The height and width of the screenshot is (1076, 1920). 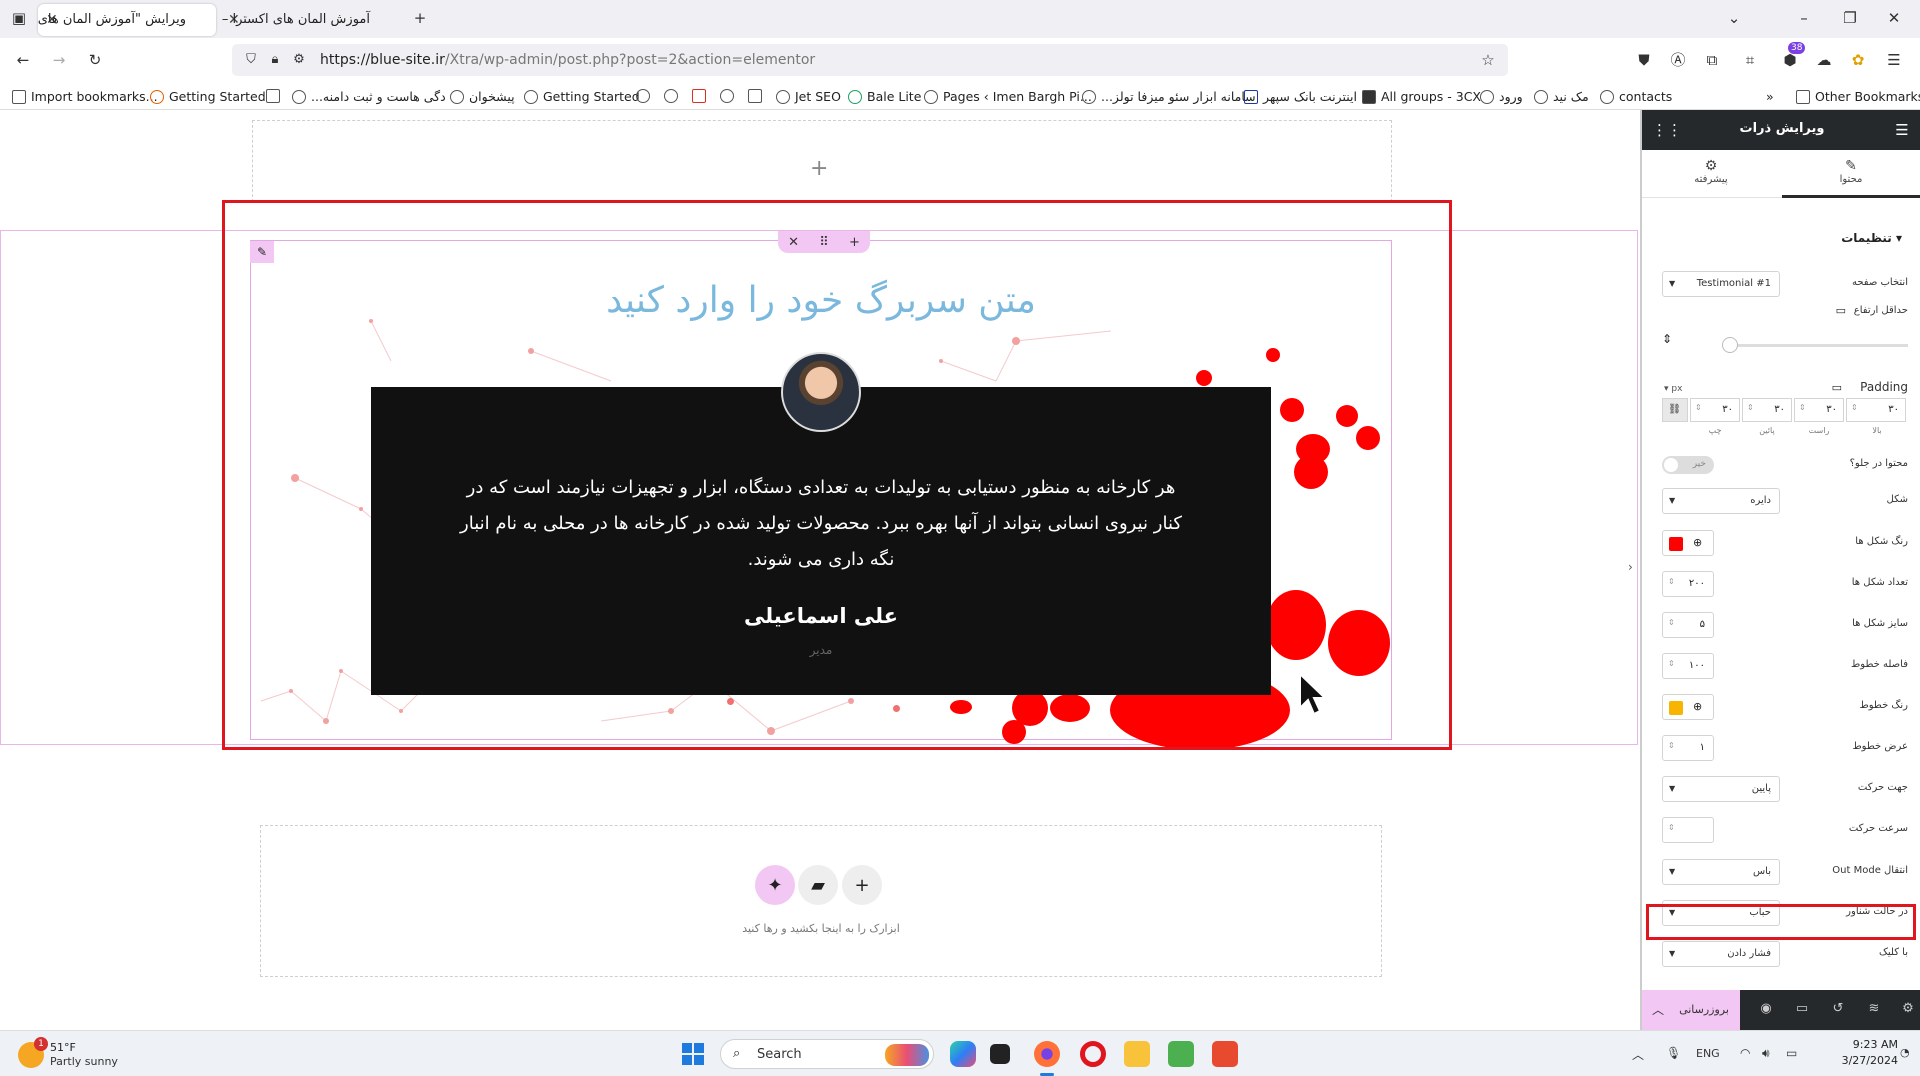 What do you see at coordinates (862, 885) in the screenshot?
I see `add-section-button: +` at bounding box center [862, 885].